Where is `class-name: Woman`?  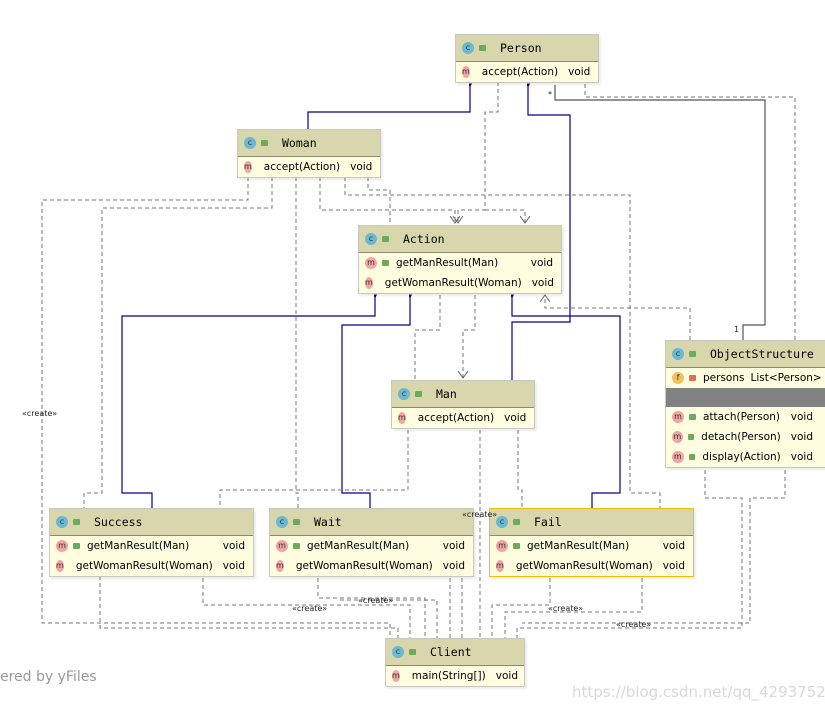 class-name: Woman is located at coordinates (299, 143).